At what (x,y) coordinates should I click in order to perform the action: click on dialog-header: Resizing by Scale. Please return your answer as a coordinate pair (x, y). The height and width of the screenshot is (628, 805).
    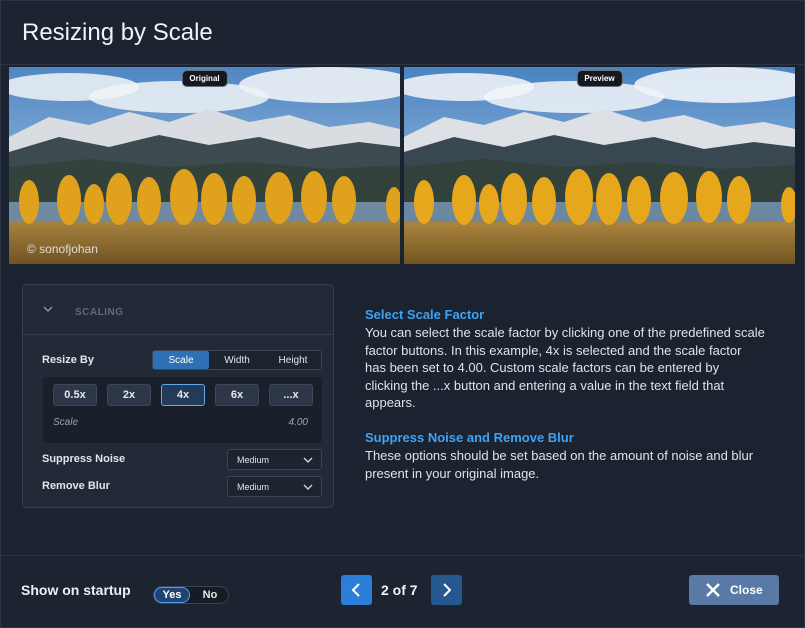
    Looking at the image, I should click on (402, 33).